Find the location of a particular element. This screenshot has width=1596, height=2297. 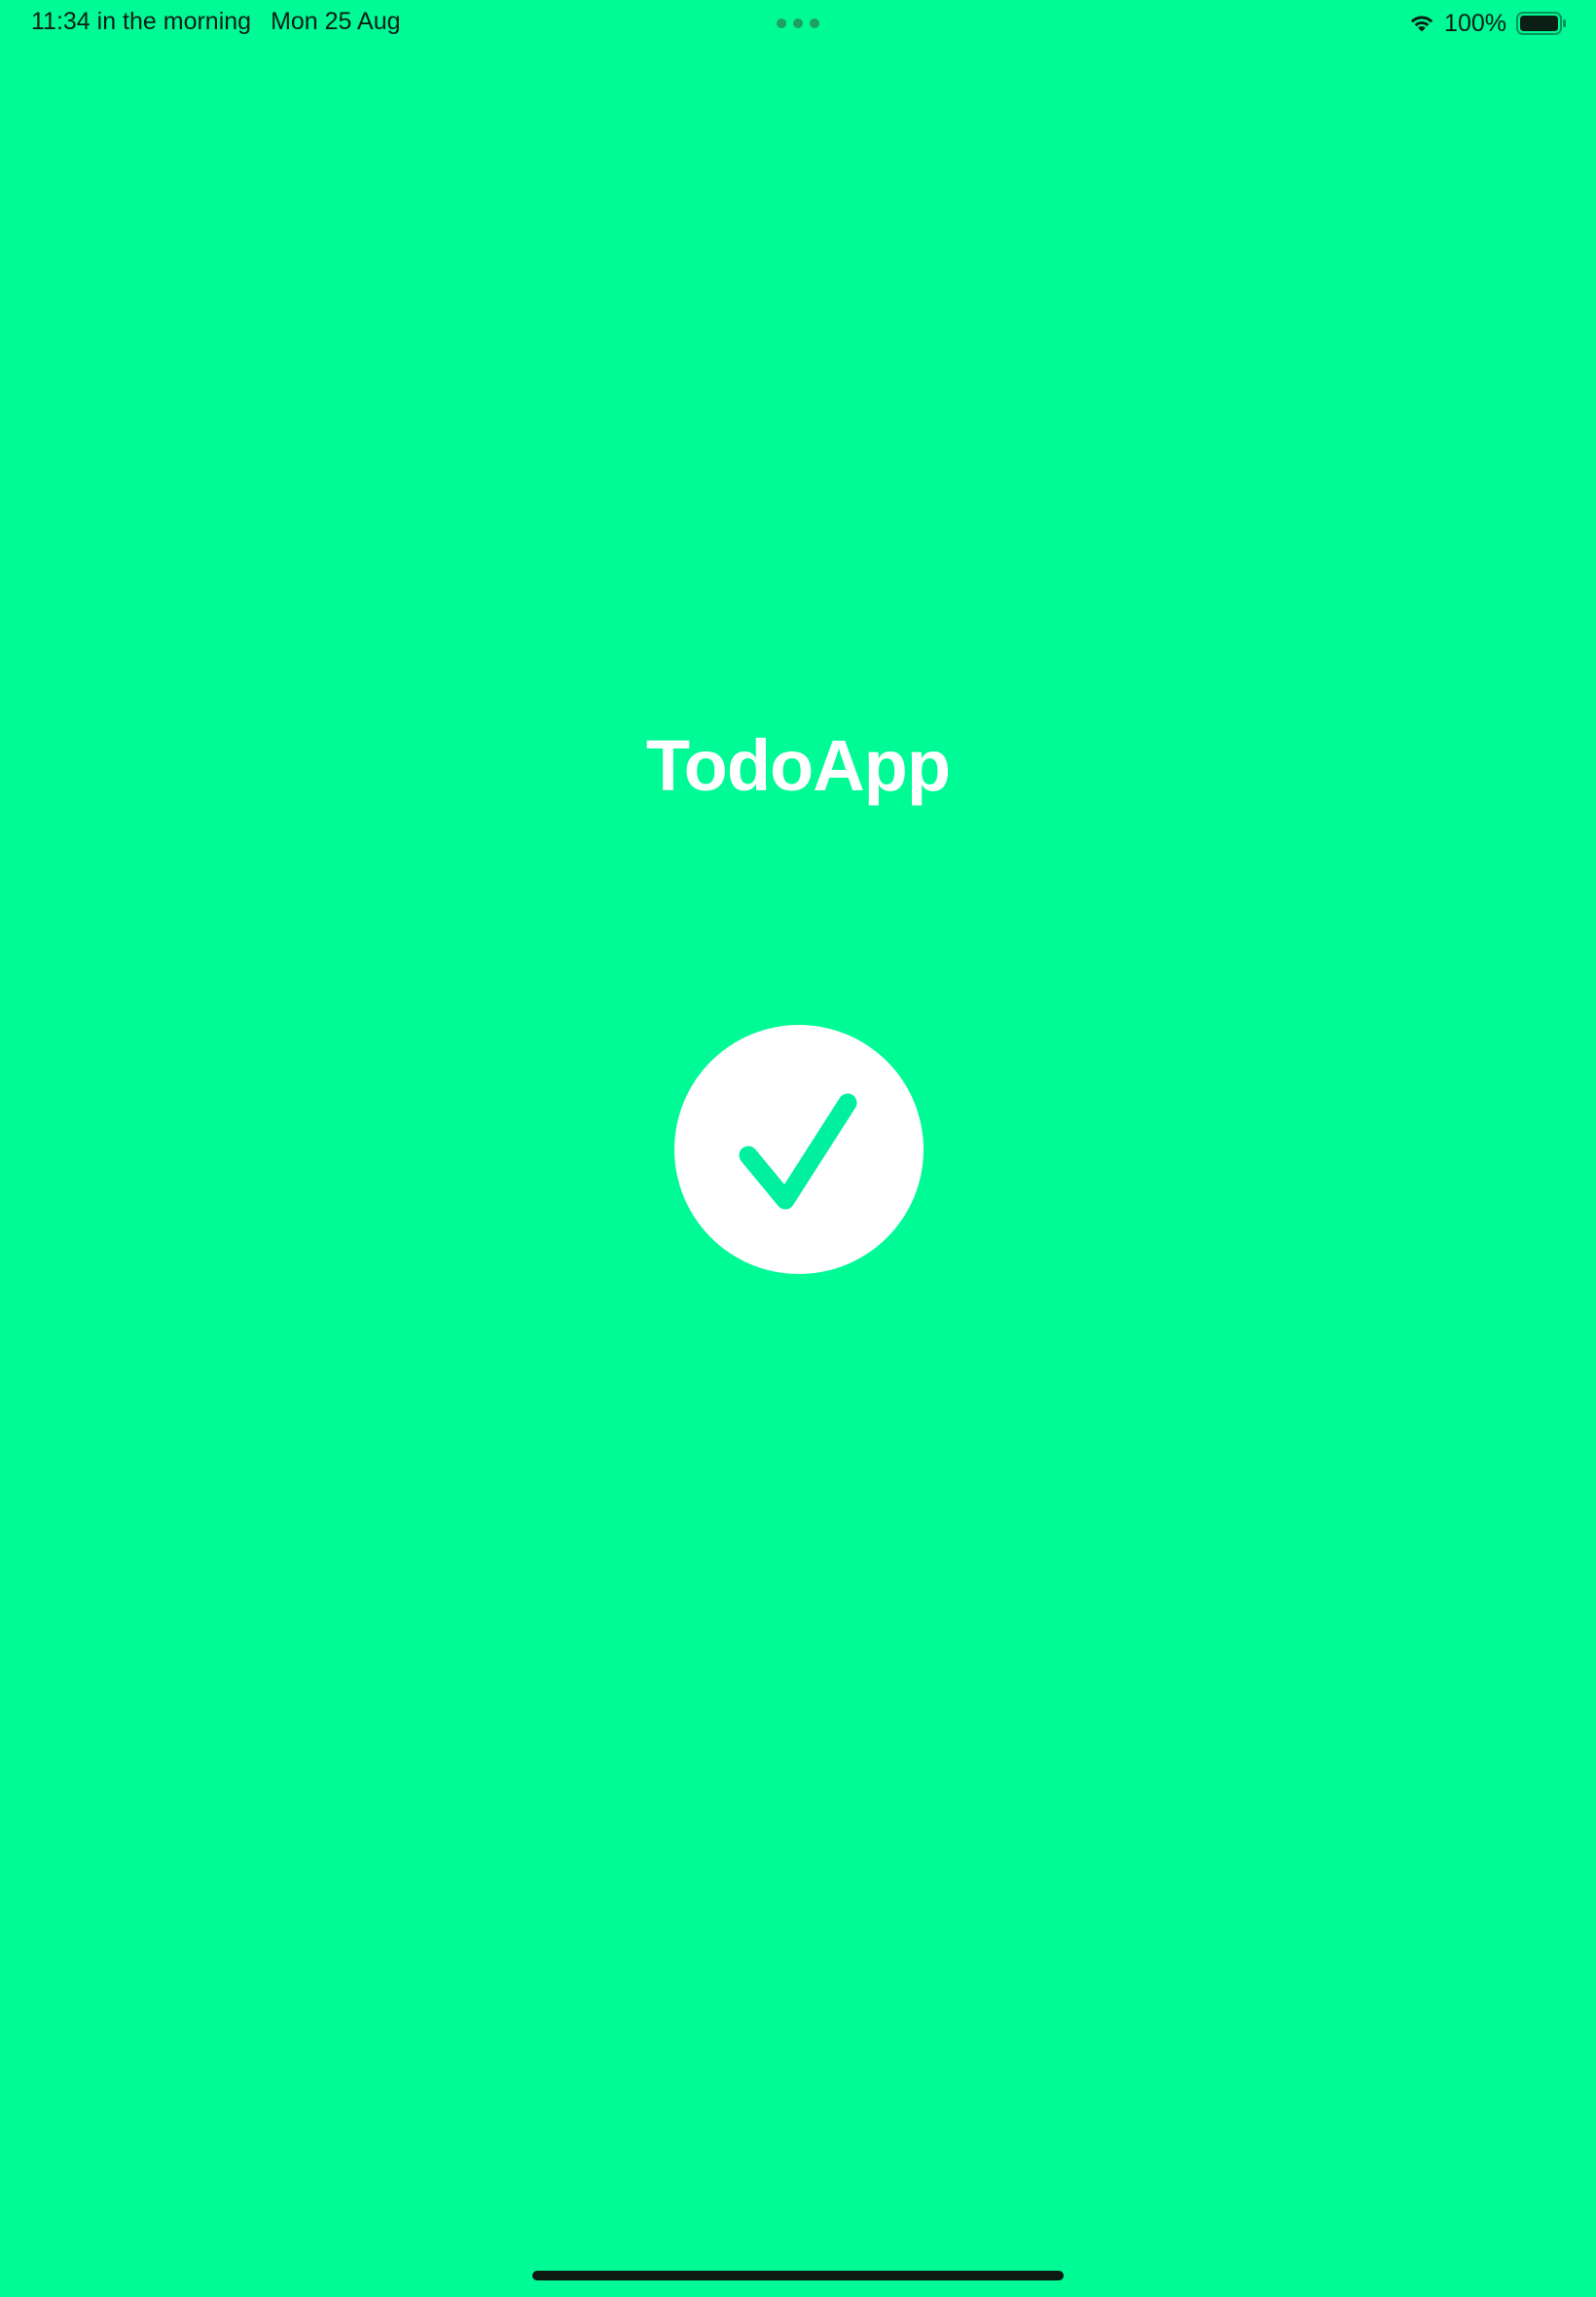

status-time-date: 11:34 in the morning Mon 25 Aug is located at coordinates (216, 22).